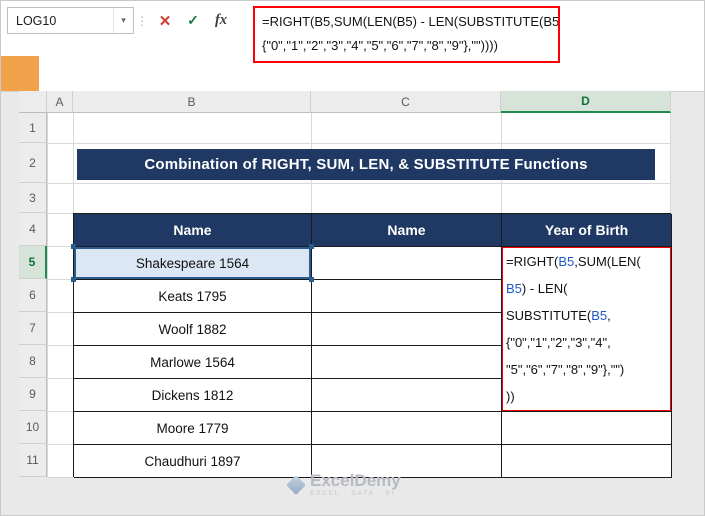 Image resolution: width=705 pixels, height=516 pixels. I want to click on row-header-4: 4, so click(33, 229).